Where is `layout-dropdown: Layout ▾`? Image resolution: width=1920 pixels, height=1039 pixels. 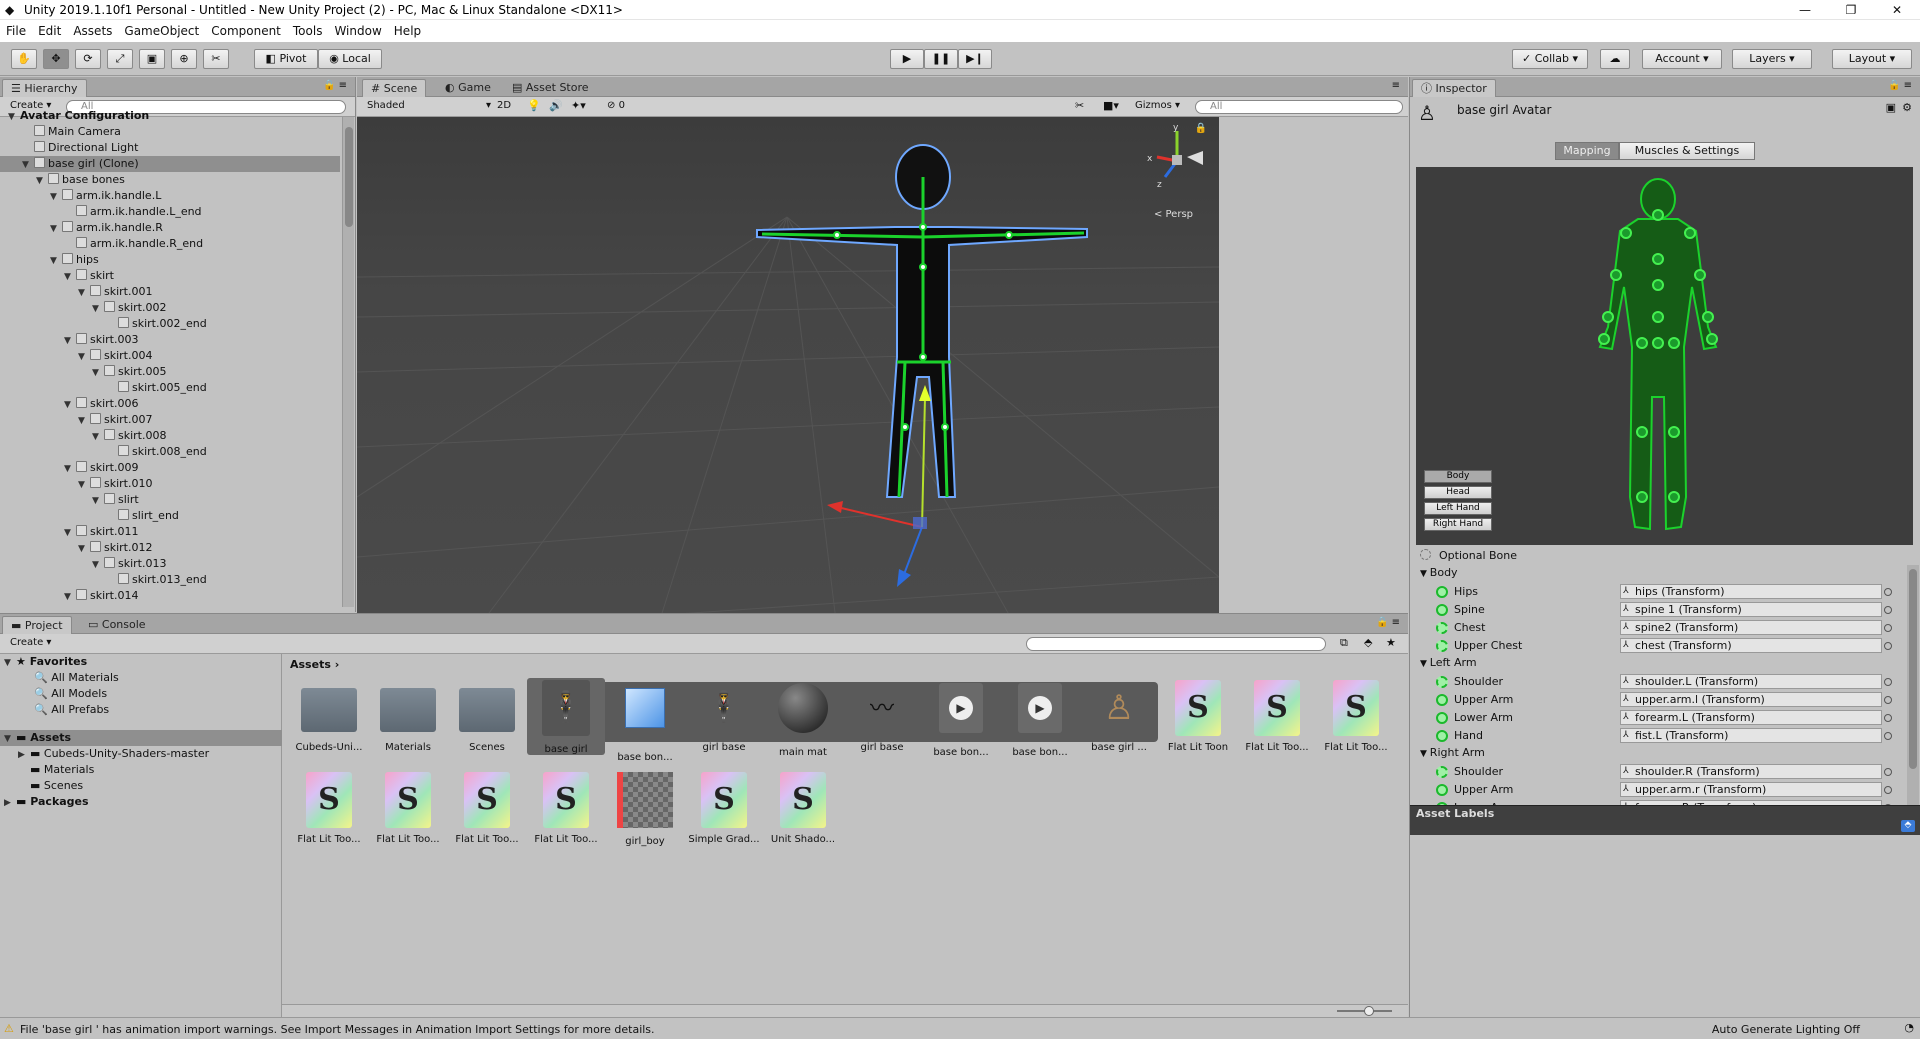 layout-dropdown: Layout ▾ is located at coordinates (1872, 59).